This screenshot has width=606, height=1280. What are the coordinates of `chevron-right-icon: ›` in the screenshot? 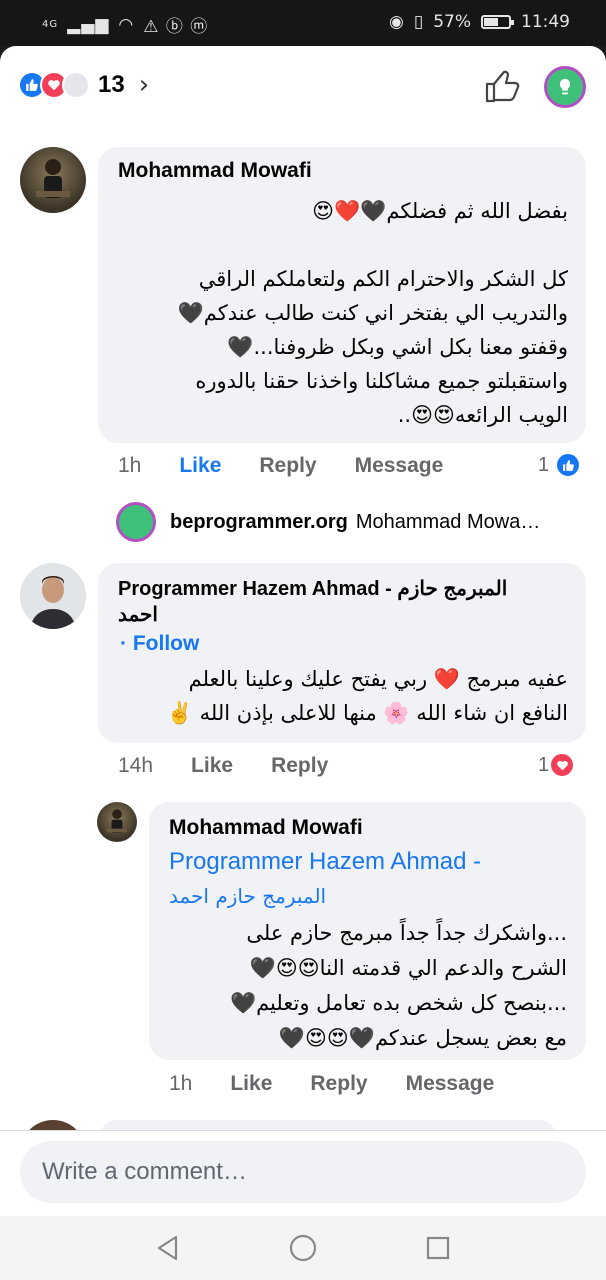 It's located at (144, 85).